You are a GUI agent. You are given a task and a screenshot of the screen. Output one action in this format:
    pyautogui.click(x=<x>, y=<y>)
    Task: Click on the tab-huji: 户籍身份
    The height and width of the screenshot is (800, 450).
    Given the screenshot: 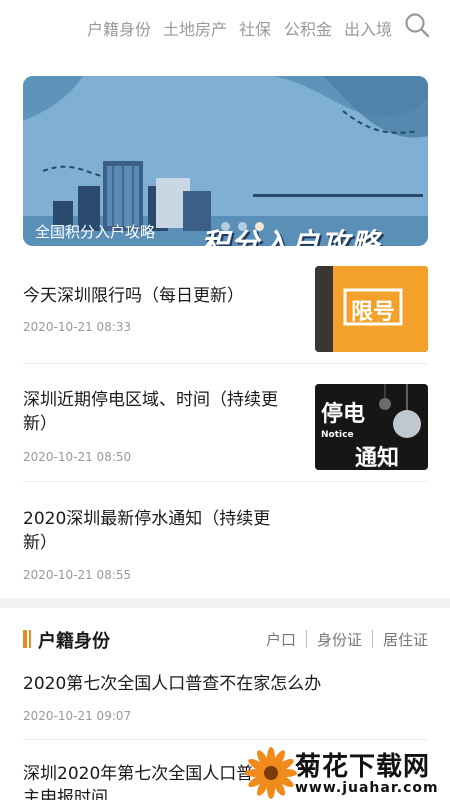 What is the action you would take?
    pyautogui.click(x=119, y=28)
    